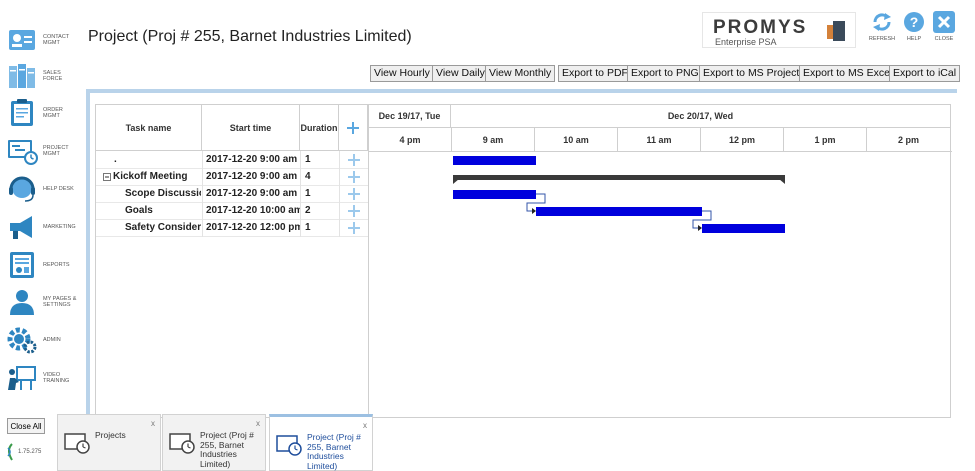 The image size is (975, 471). I want to click on close-label: CLOSE, so click(944, 39).